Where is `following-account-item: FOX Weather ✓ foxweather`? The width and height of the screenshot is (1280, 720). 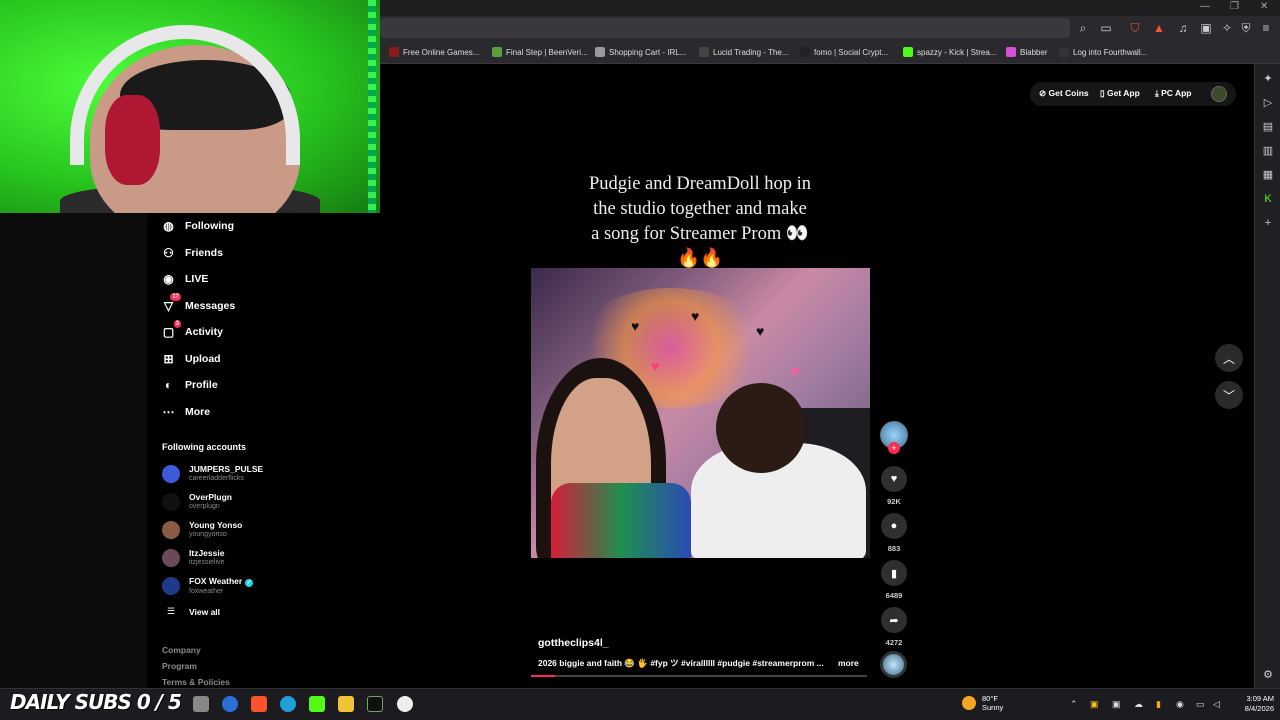
following-account-item: FOX Weather ✓ foxweather is located at coordinates (208, 586).